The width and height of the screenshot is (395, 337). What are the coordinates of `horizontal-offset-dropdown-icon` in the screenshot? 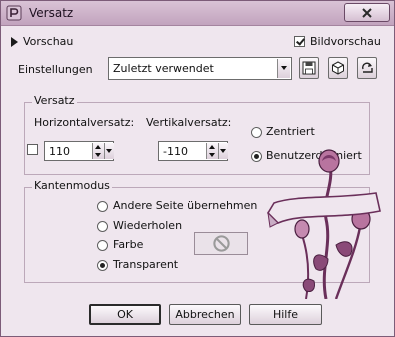 It's located at (109, 151).